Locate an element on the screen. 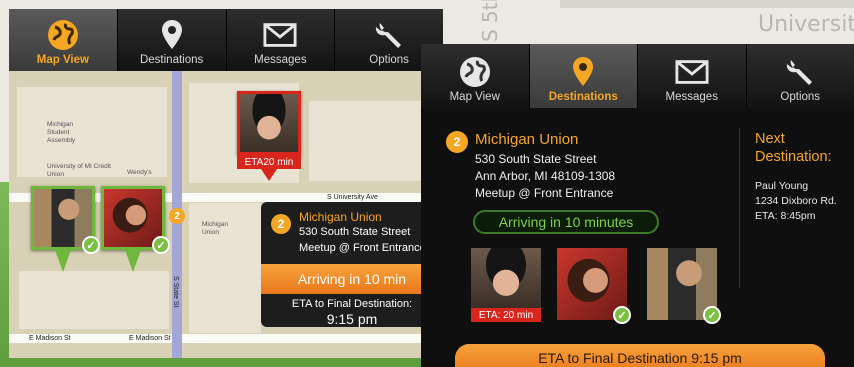 Image resolution: width=854 pixels, height=367 pixels. address-line: 530 South State Street is located at coordinates (536, 159).